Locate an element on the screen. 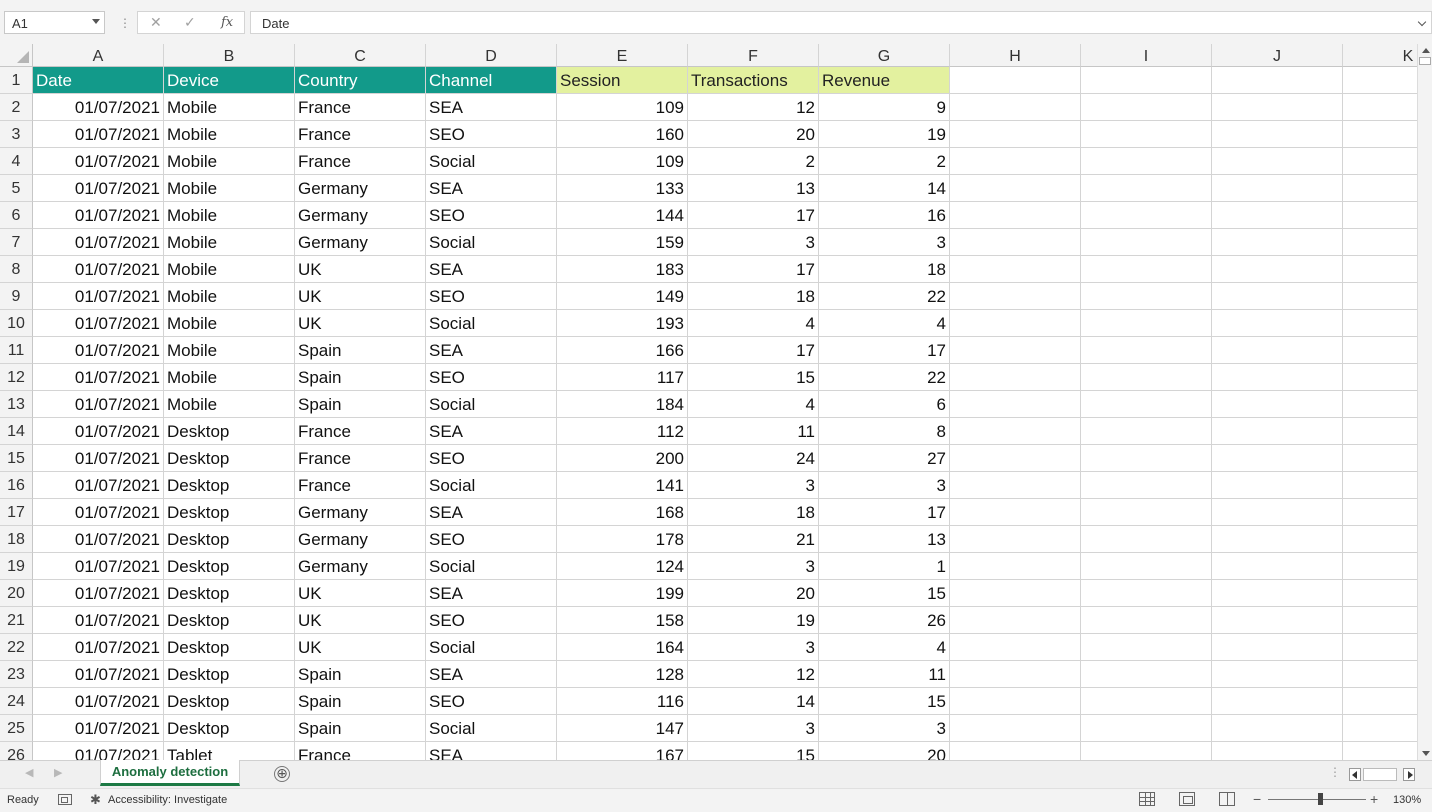 The image size is (1432, 812). row-header: 8 is located at coordinates (16, 269).